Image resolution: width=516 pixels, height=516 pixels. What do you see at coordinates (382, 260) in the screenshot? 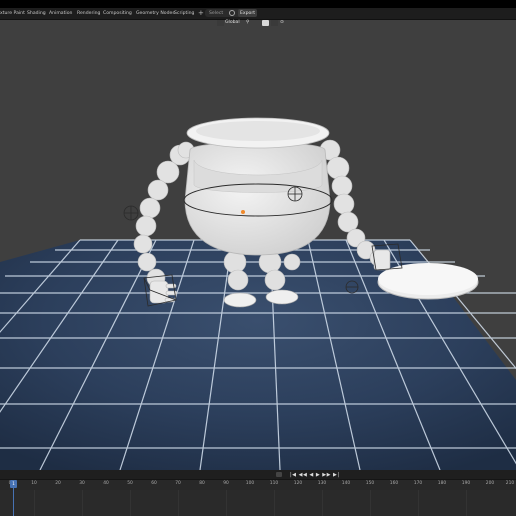
I see `right-hand` at bounding box center [382, 260].